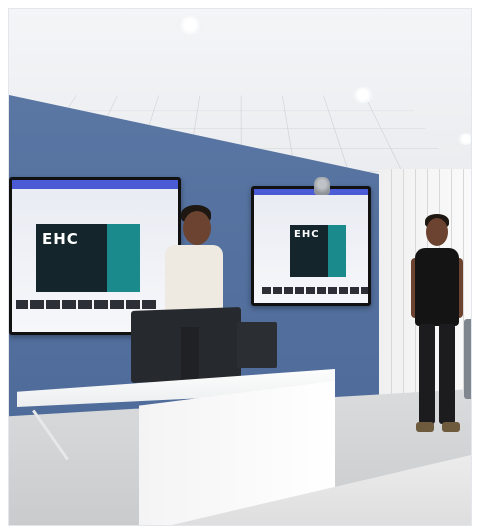 The width and height of the screenshot is (477, 531). I want to click on security-camera, so click(322, 186).